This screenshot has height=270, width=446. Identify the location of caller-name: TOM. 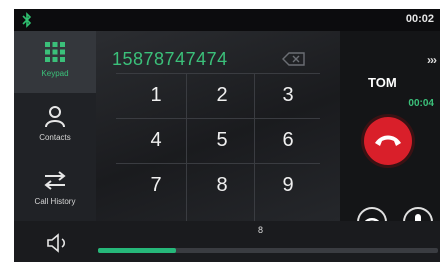
(382, 82).